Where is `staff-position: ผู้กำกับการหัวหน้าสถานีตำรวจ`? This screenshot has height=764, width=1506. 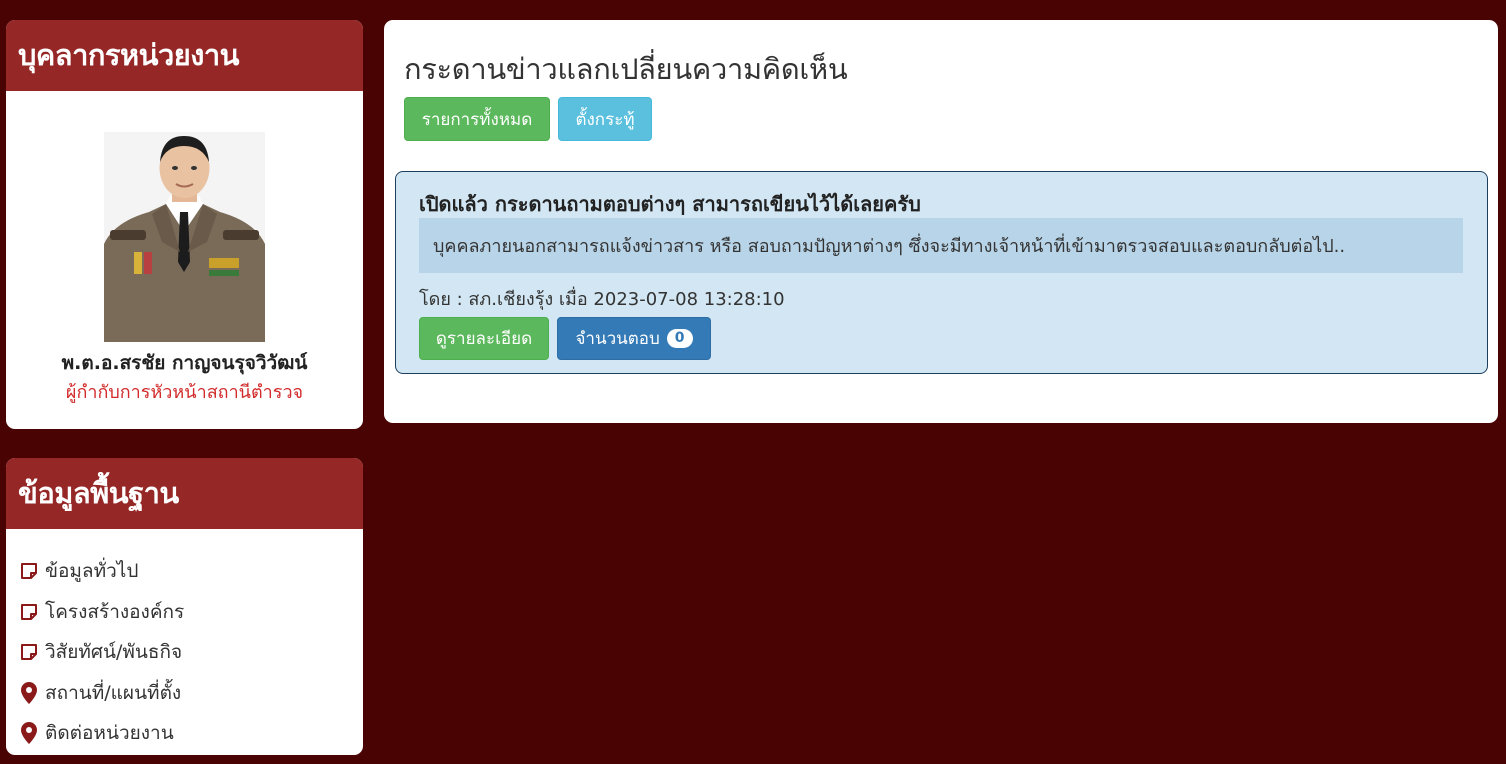
staff-position: ผู้กำกับการหัวหน้าสถานีตำรวจ is located at coordinates (184, 392).